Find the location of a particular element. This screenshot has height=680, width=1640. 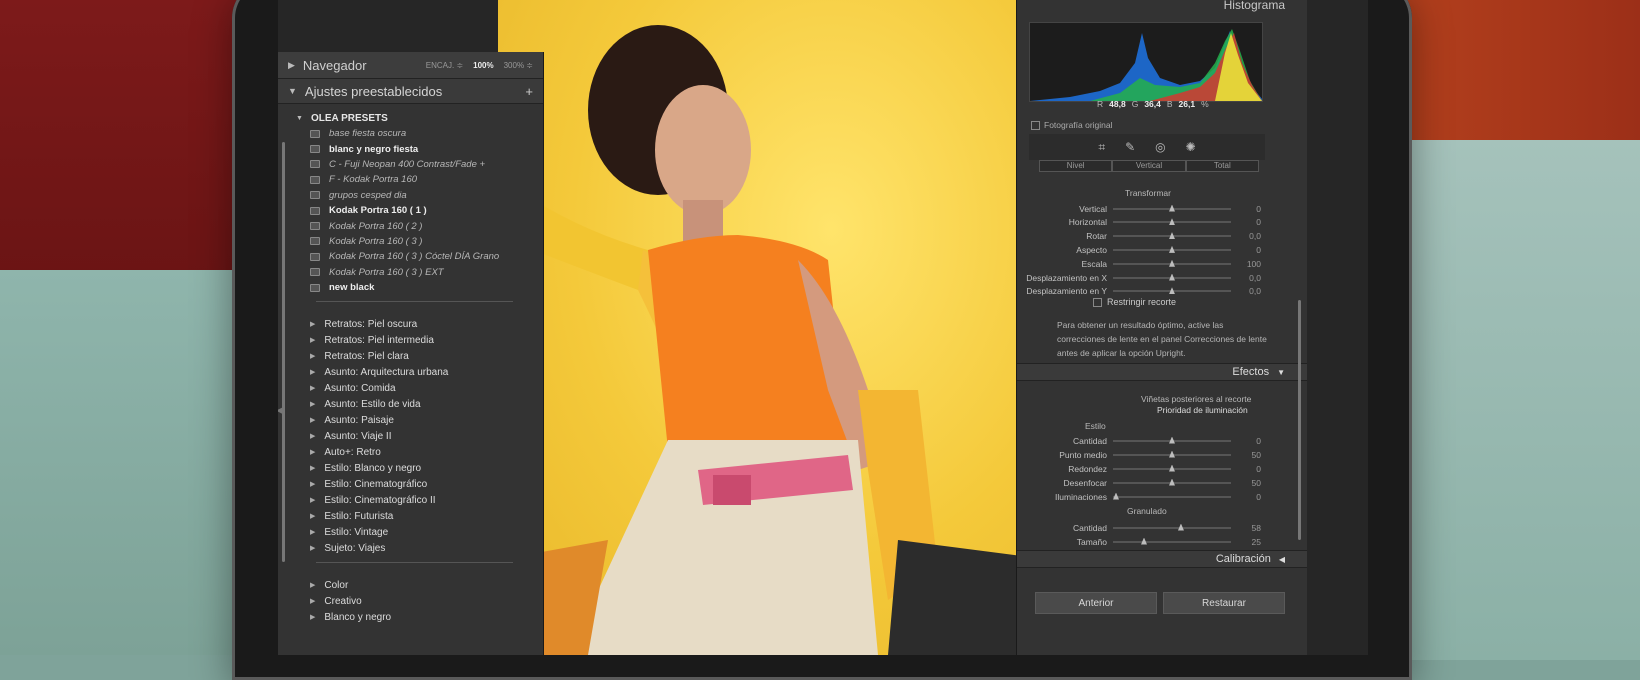

slider-row: Cantidad 58 is located at coordinates (1146, 527).